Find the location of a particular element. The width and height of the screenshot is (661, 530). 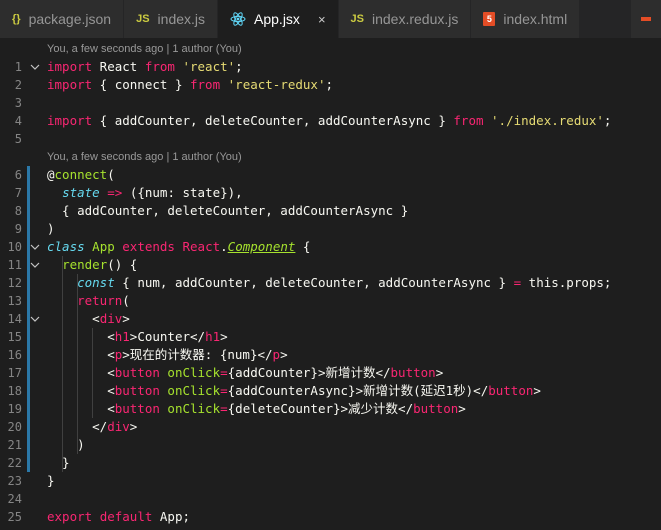

code-line: 7 state => ({num: state}), is located at coordinates (330, 193).